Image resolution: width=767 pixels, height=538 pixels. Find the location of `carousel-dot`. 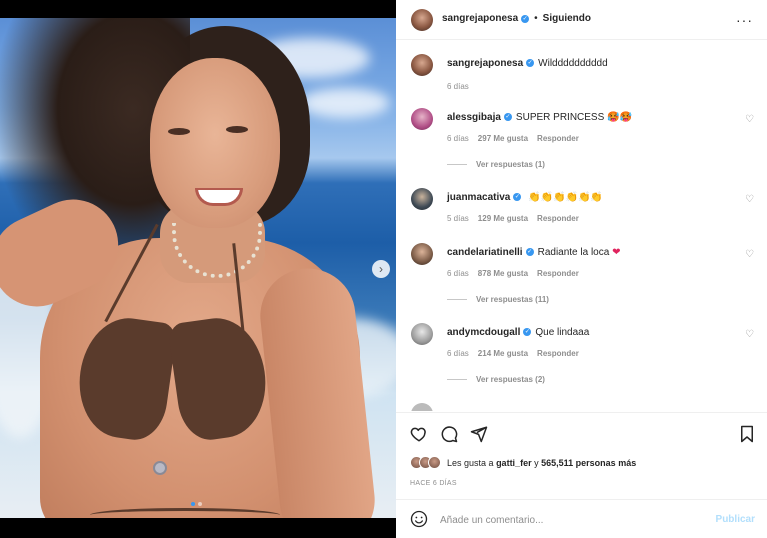

carousel-dot is located at coordinates (200, 504).